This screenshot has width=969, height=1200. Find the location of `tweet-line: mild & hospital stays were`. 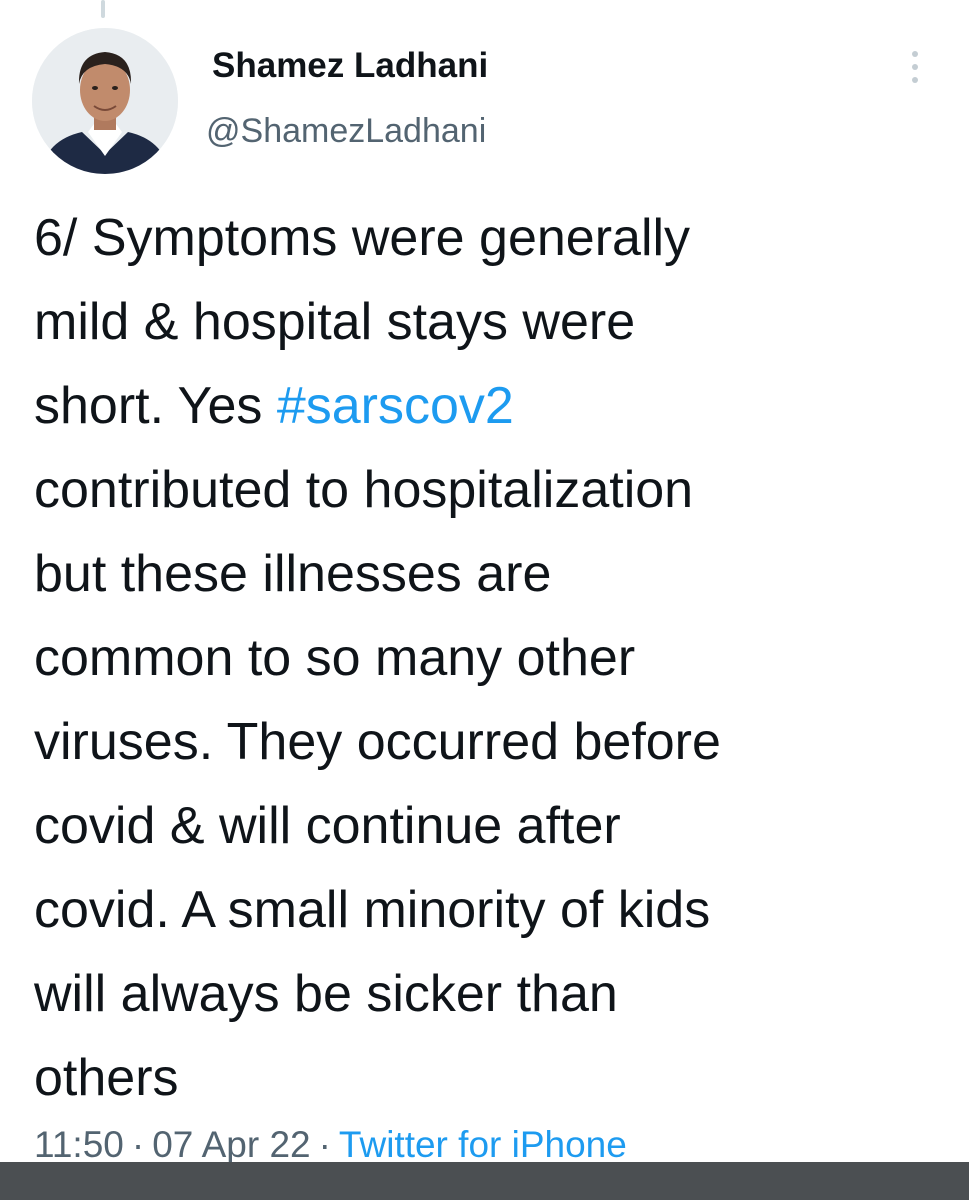

tweet-line: mild & hospital stays were is located at coordinates (484, 322).